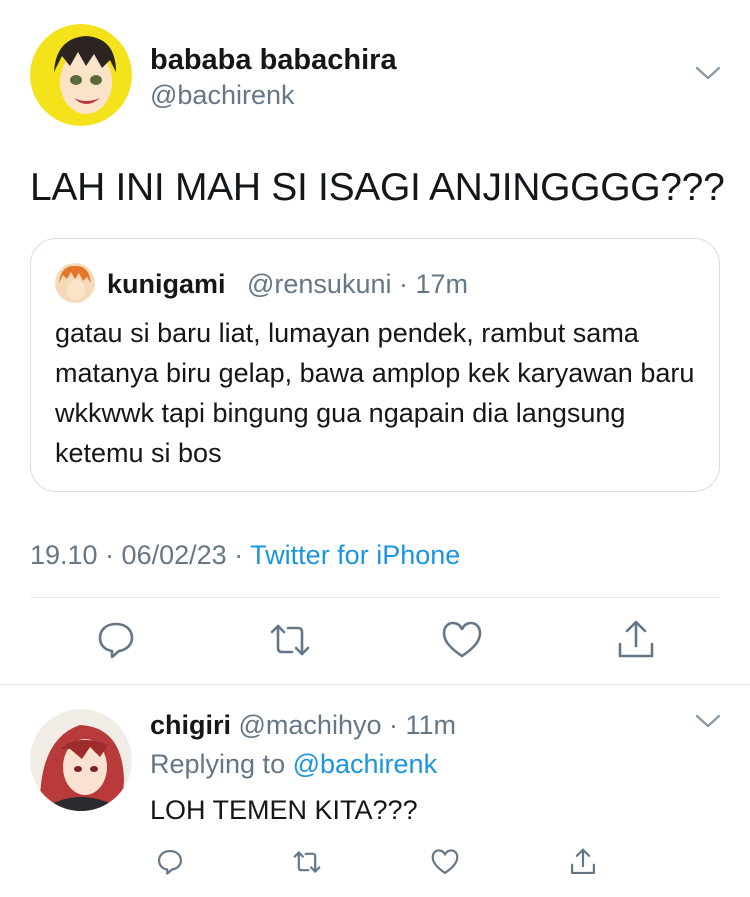 This screenshot has width=750, height=897. Describe the element at coordinates (81, 760) in the screenshot. I see `reply-user-avatar` at that location.